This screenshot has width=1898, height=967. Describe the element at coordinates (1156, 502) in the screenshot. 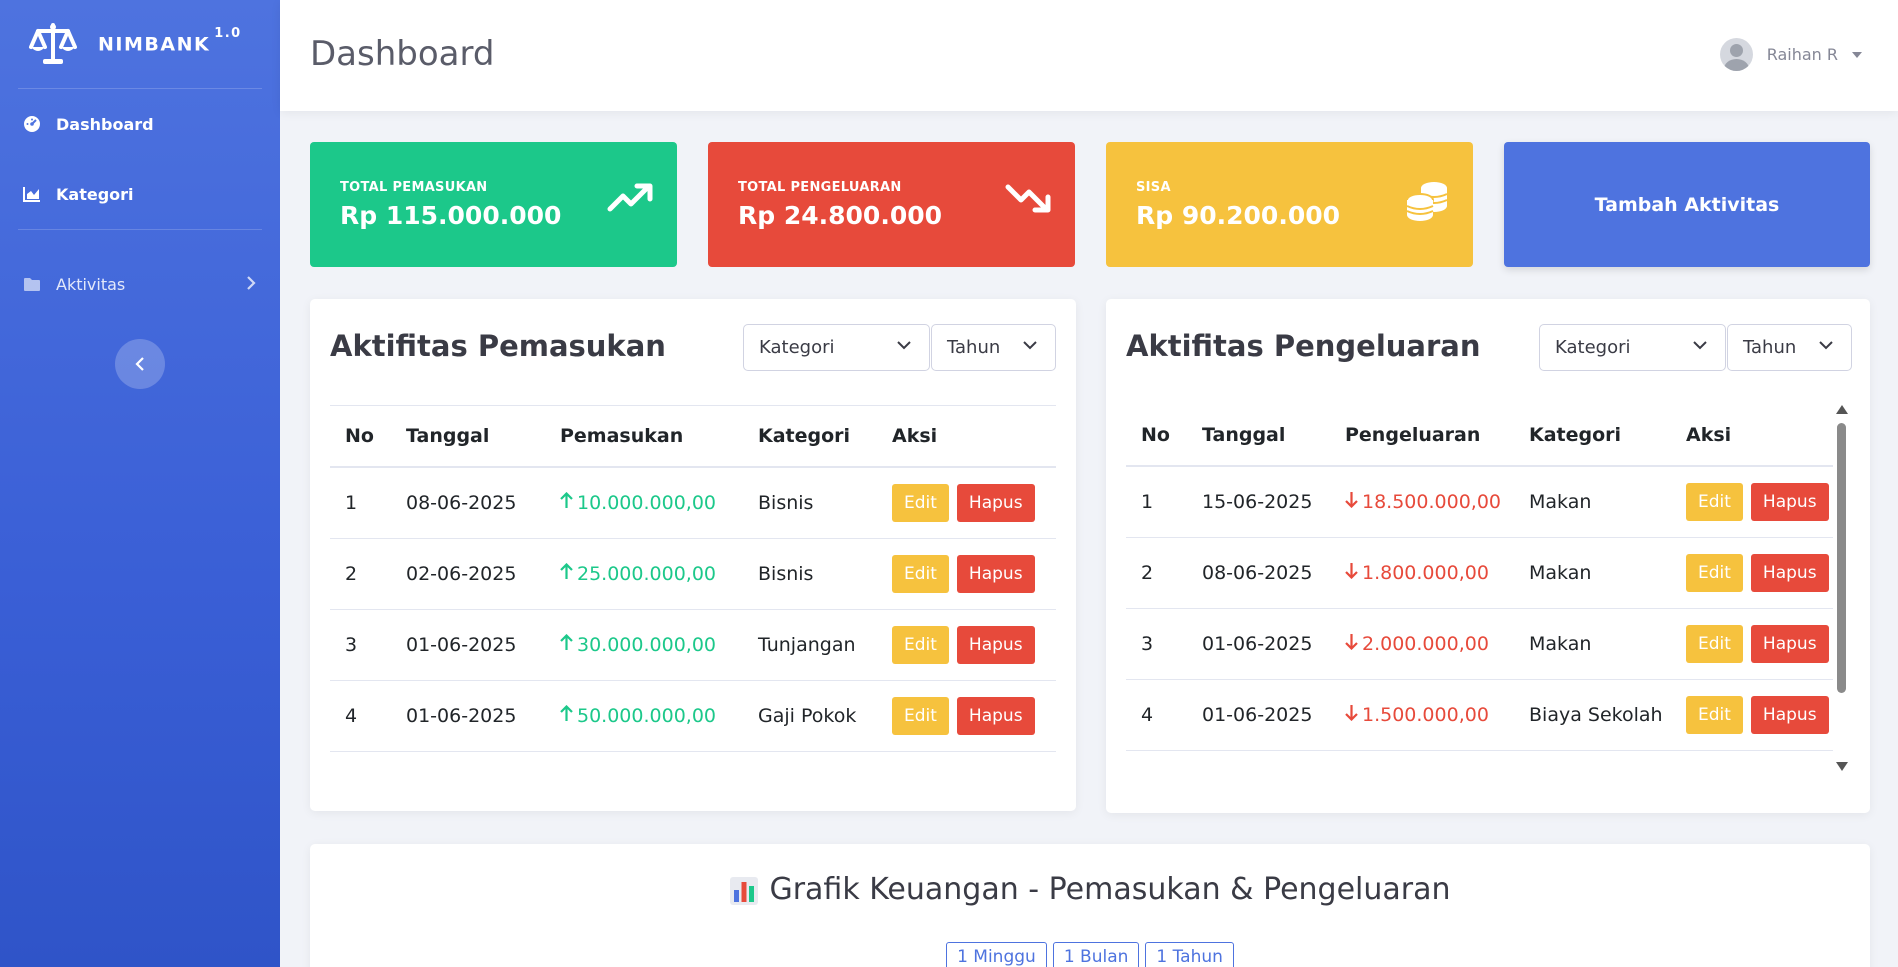

I see `cell-no: 1` at that location.